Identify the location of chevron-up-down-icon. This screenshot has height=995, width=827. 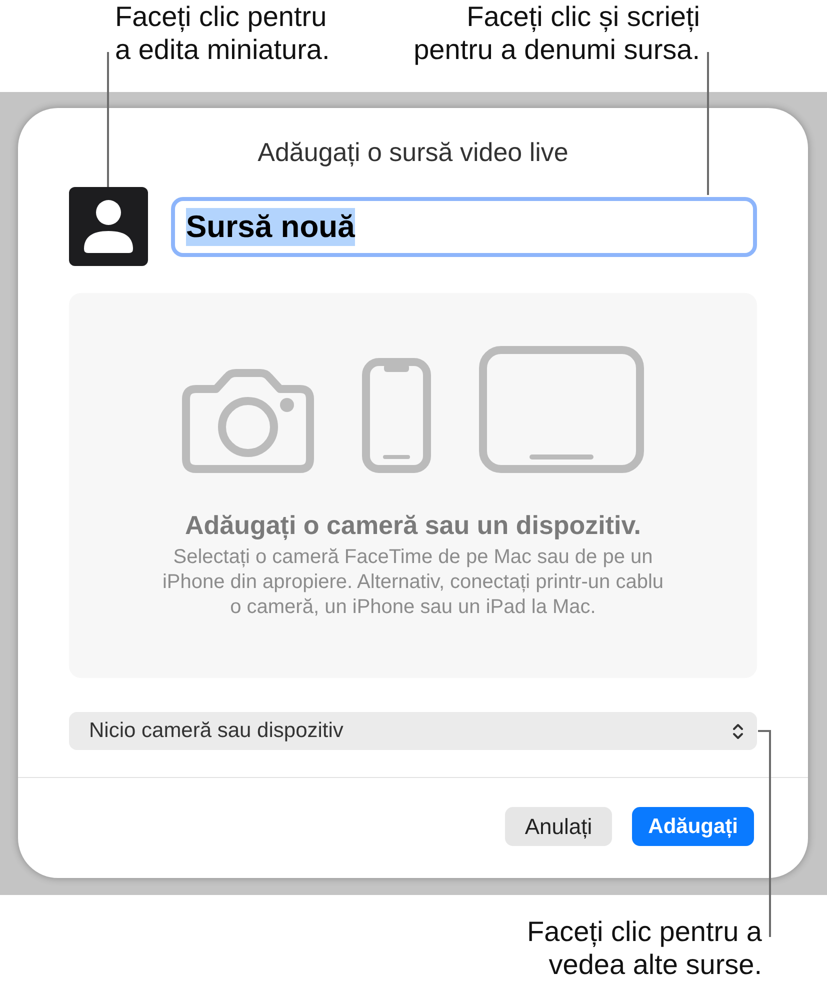
(738, 731).